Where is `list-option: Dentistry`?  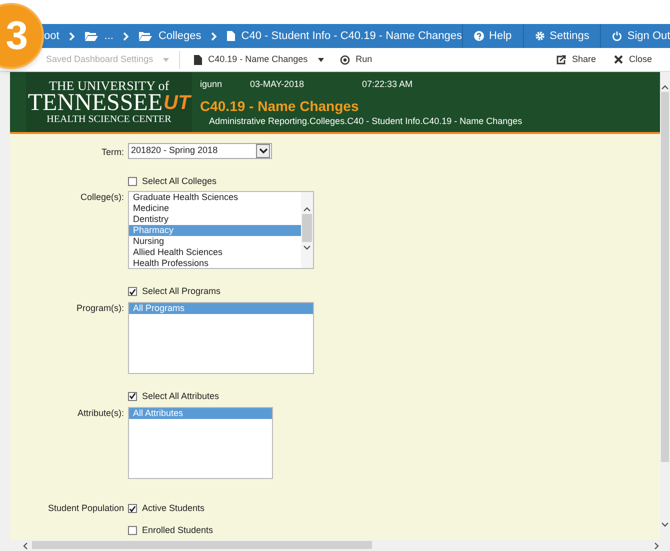 list-option: Dentistry is located at coordinates (215, 219).